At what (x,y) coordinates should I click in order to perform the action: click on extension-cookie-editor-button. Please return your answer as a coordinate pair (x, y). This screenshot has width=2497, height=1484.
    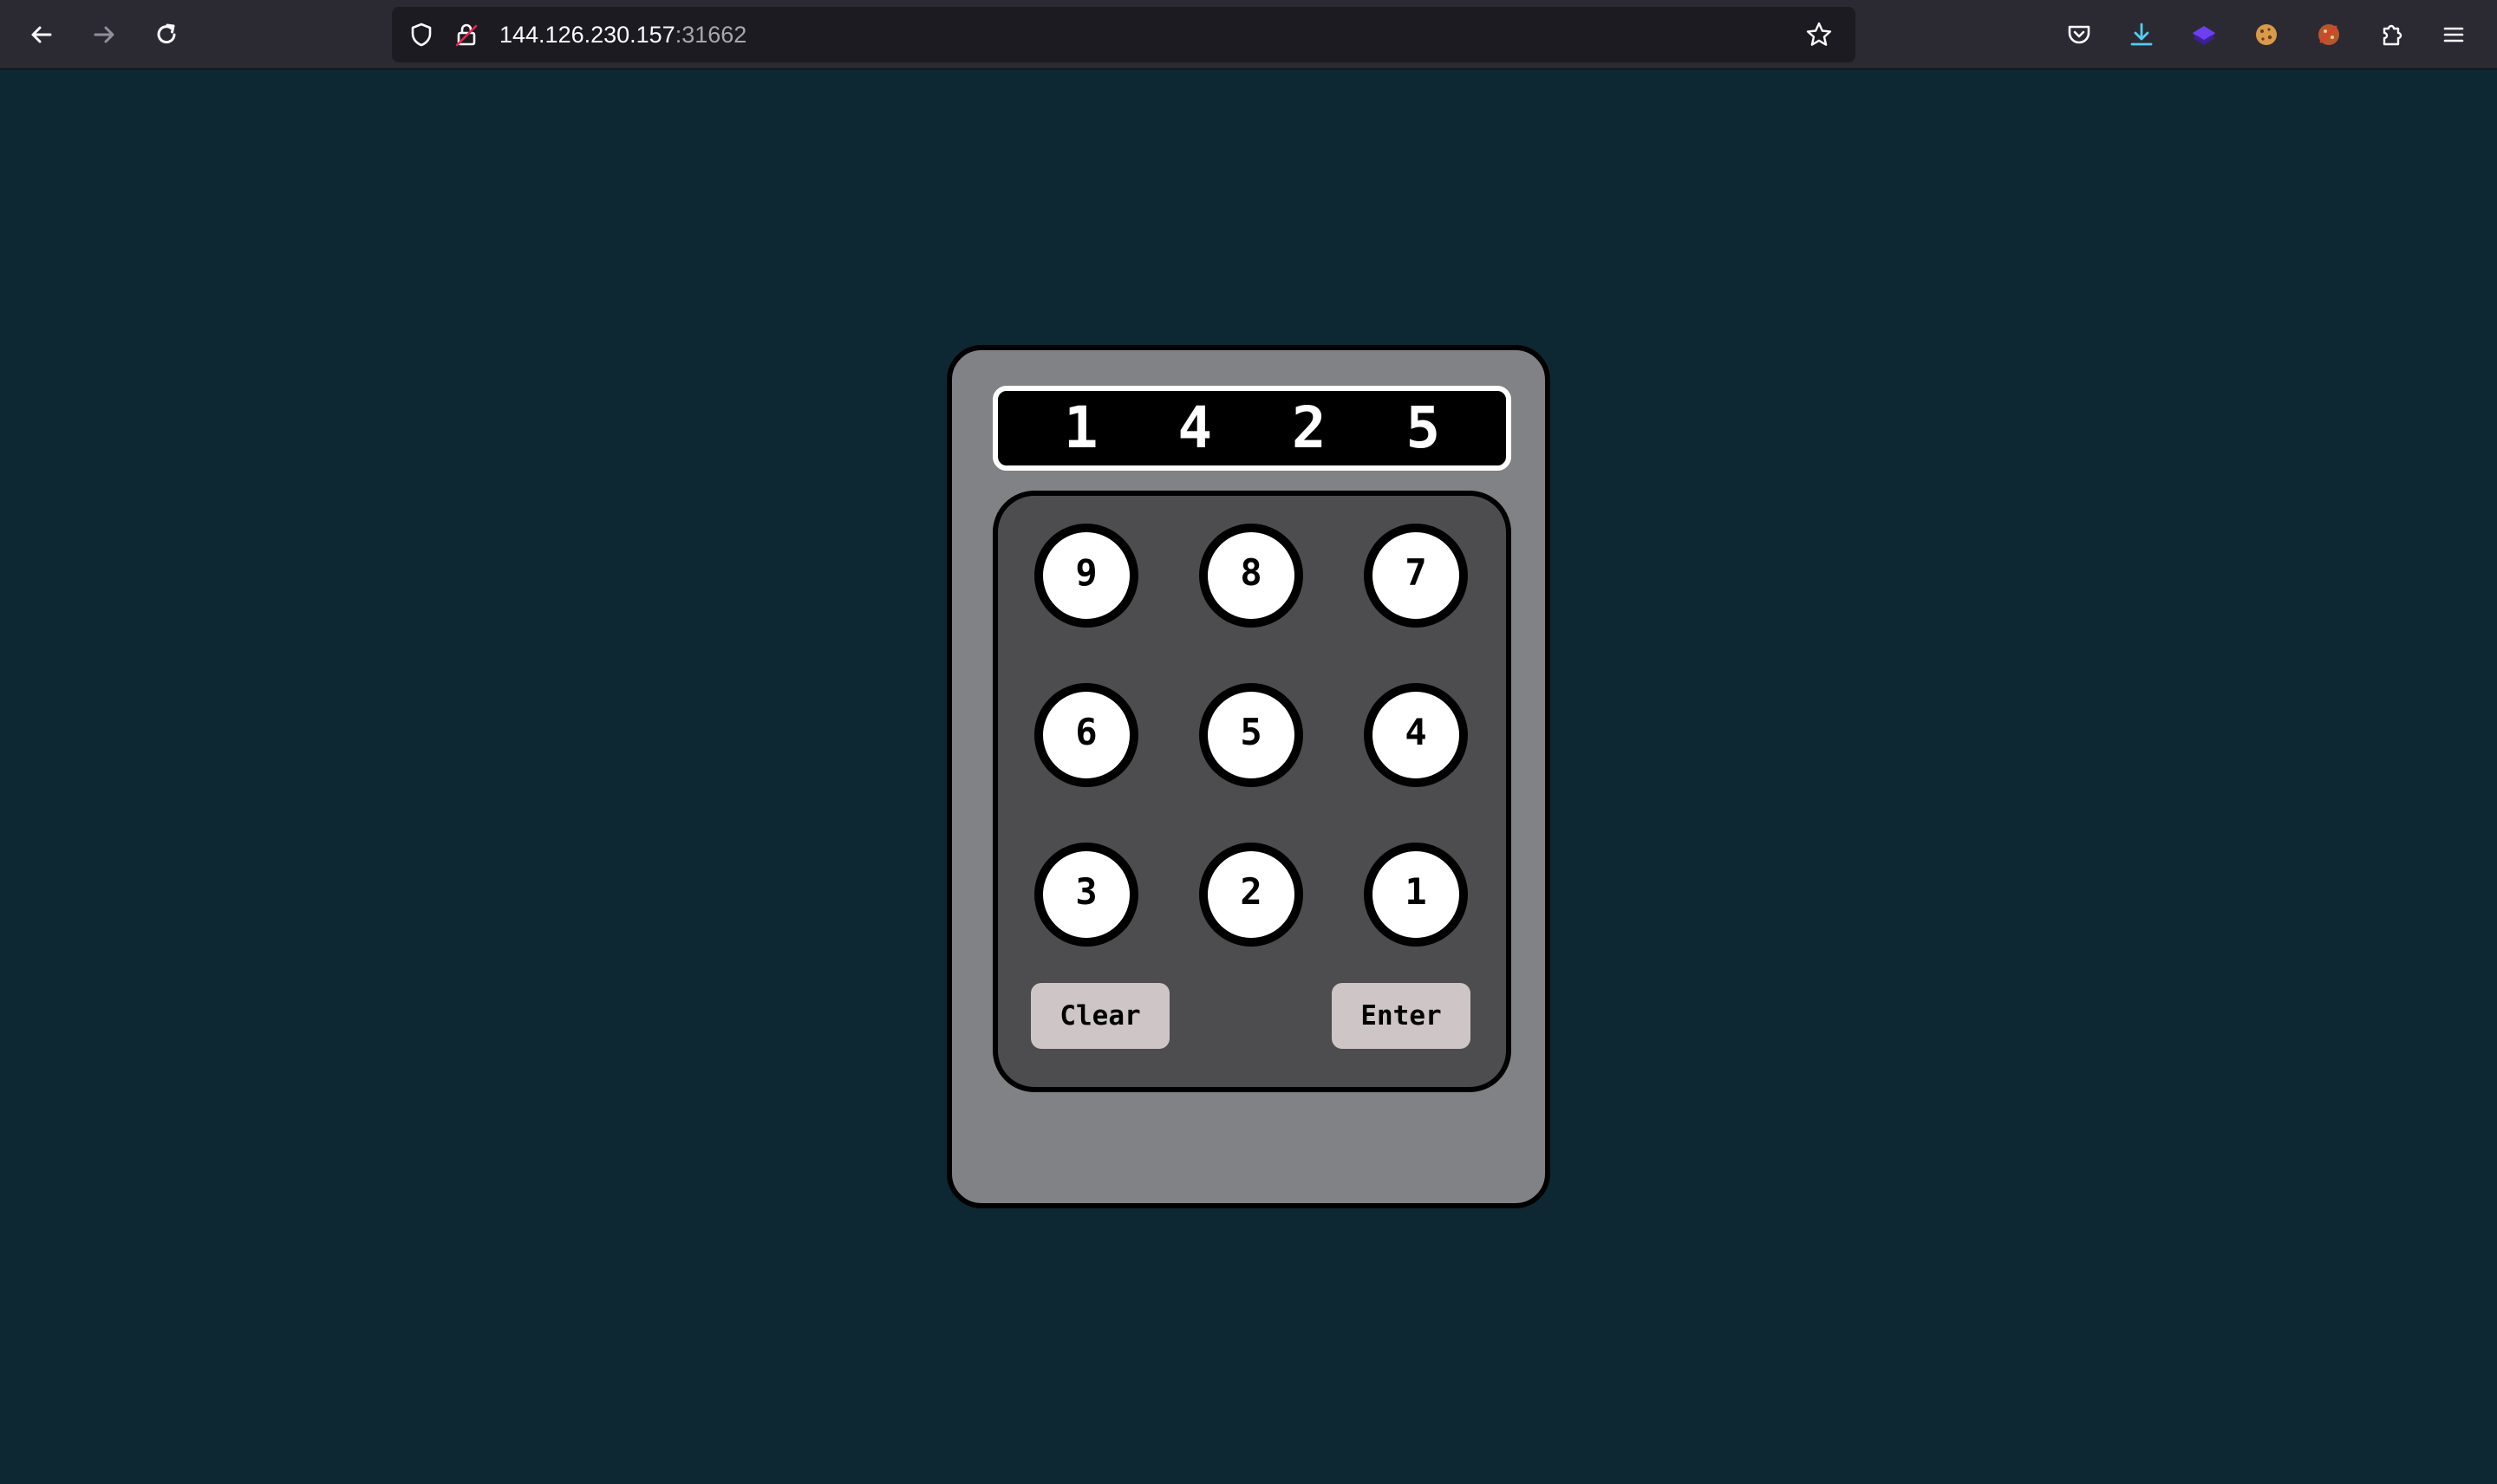
    Looking at the image, I should click on (2329, 35).